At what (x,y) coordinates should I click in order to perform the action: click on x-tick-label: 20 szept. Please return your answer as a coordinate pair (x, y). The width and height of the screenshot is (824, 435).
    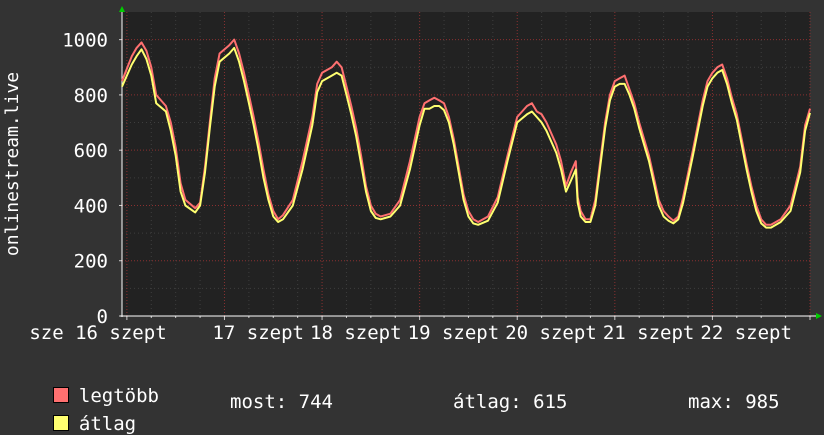
    Looking at the image, I should click on (551, 333).